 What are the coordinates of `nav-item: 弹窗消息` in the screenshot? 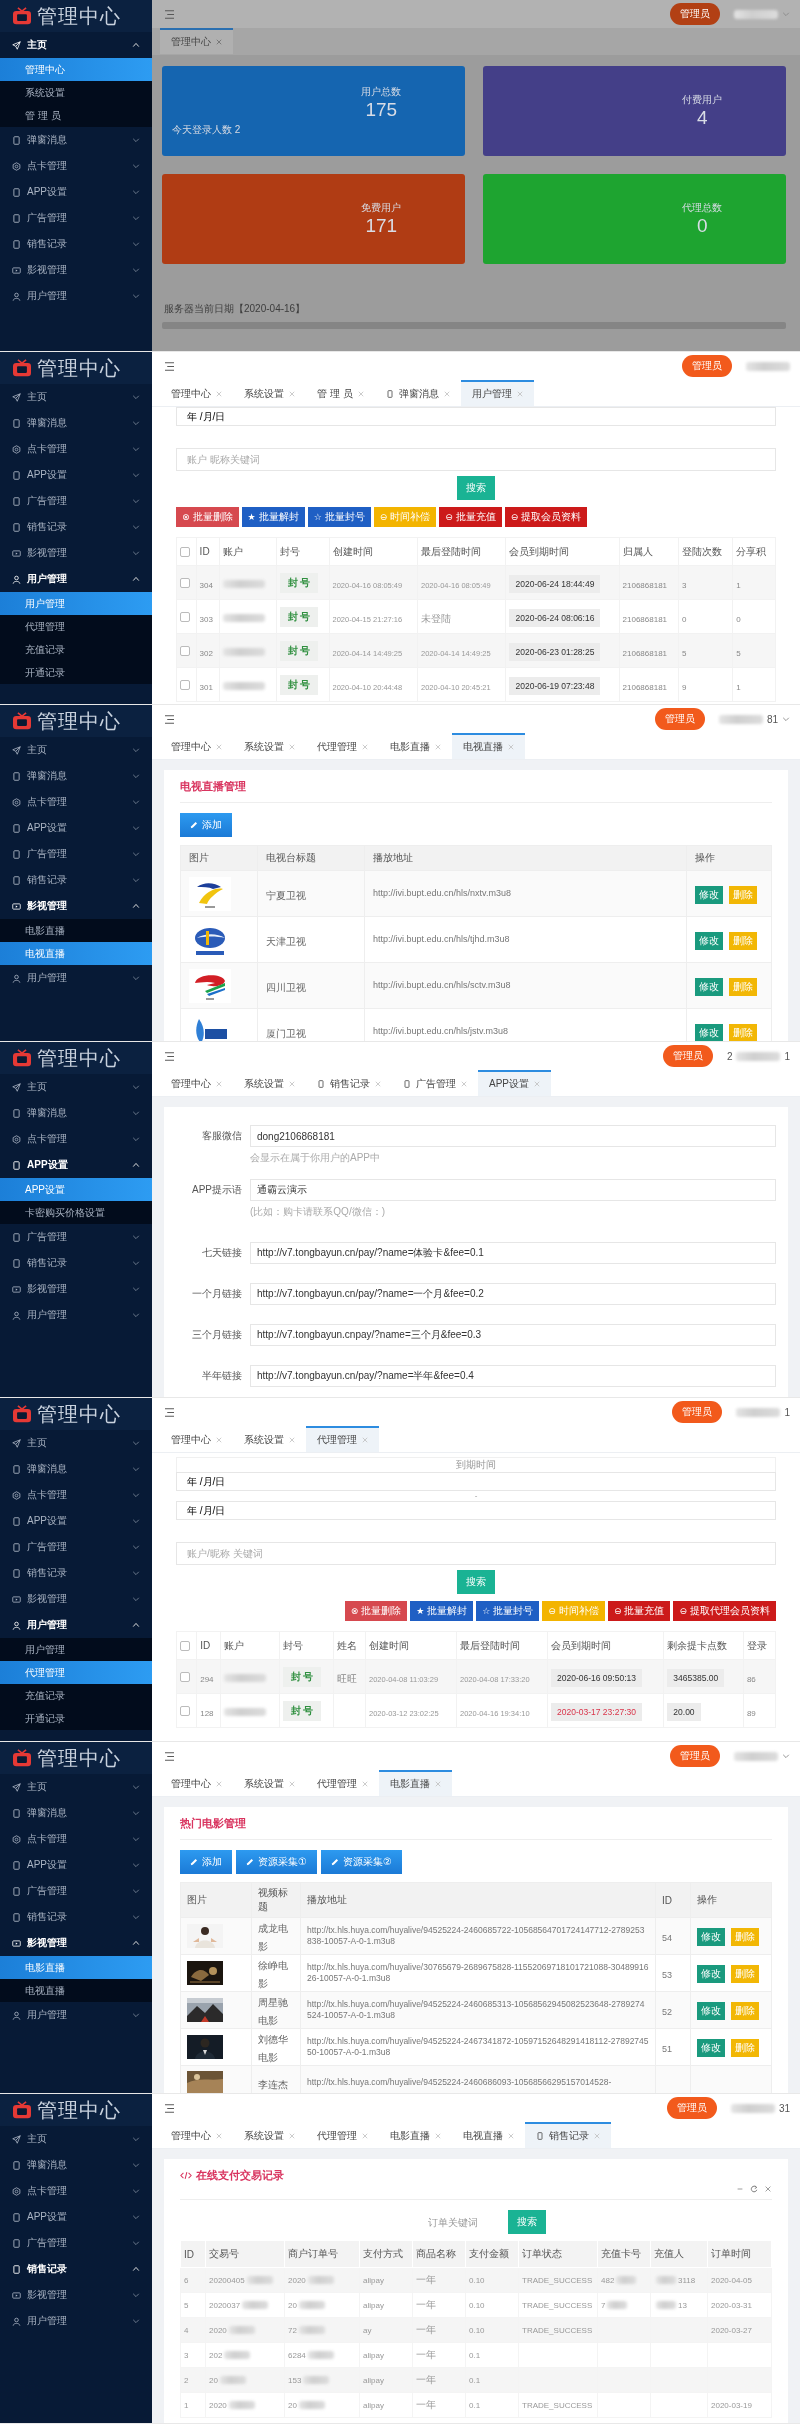 It's located at (76, 1469).